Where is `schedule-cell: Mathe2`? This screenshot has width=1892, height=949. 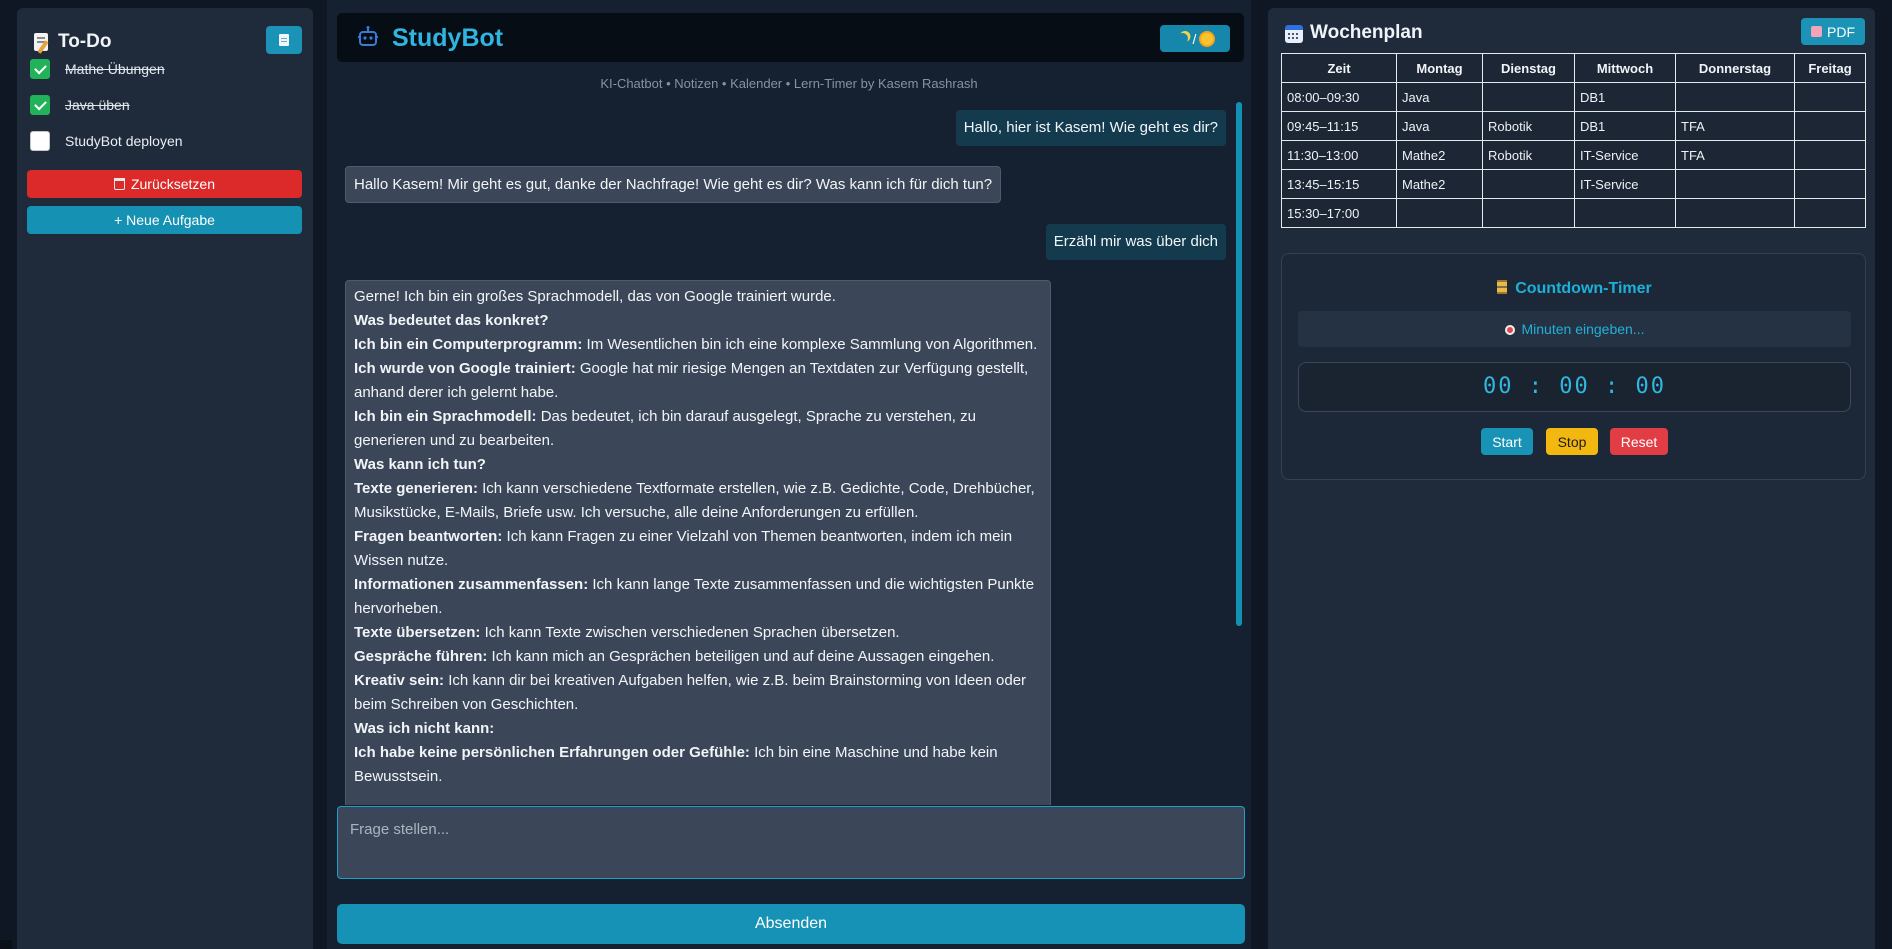 schedule-cell: Mathe2 is located at coordinates (1439, 155).